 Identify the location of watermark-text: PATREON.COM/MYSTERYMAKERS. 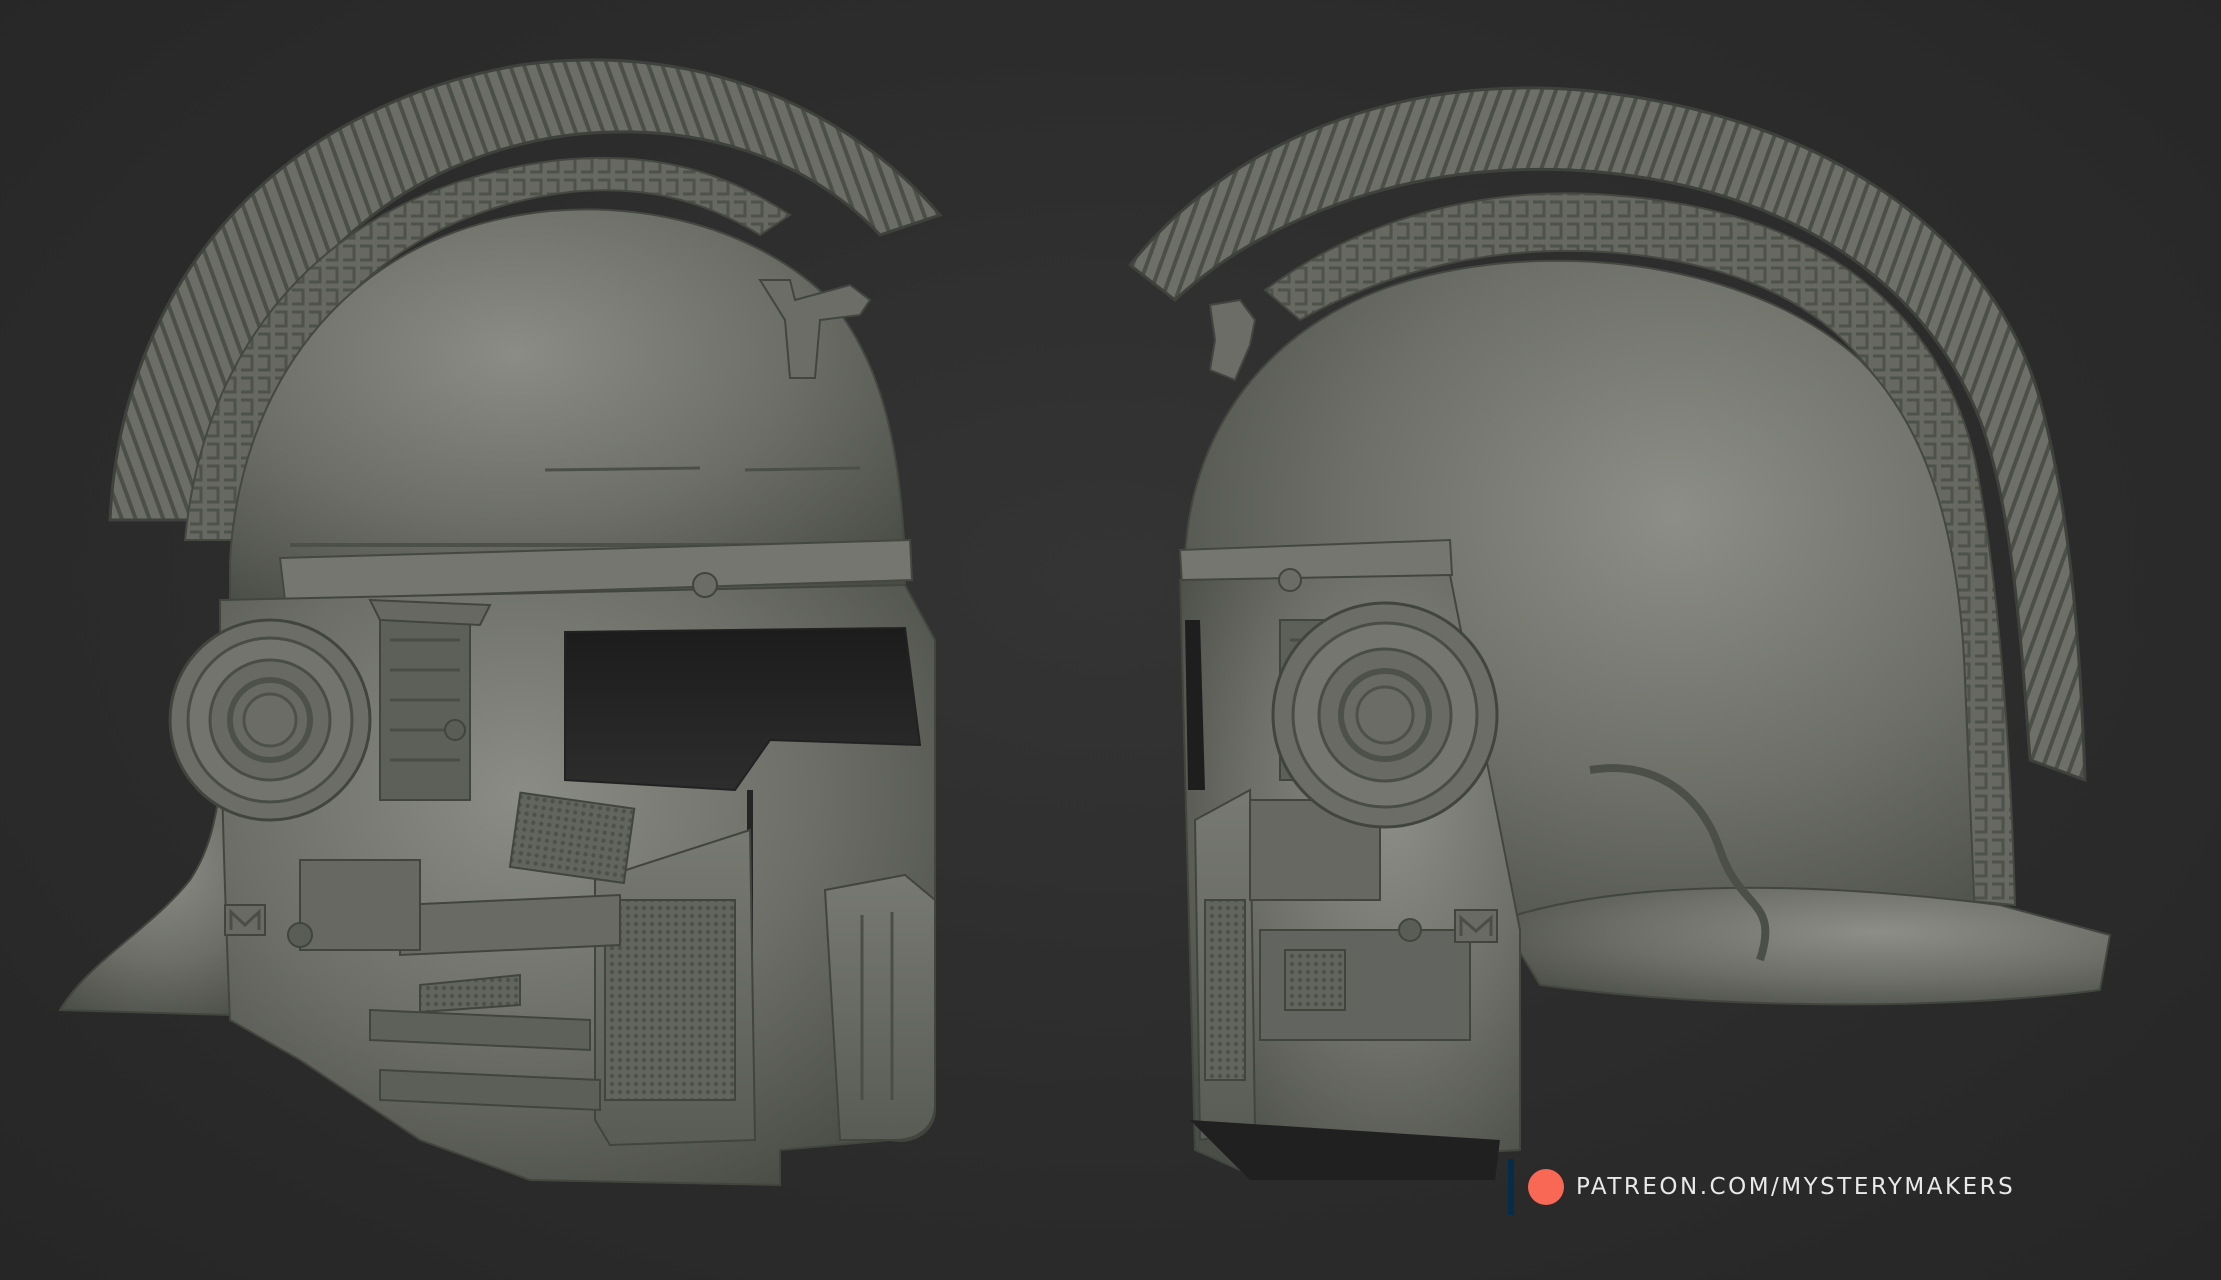
(1796, 1187).